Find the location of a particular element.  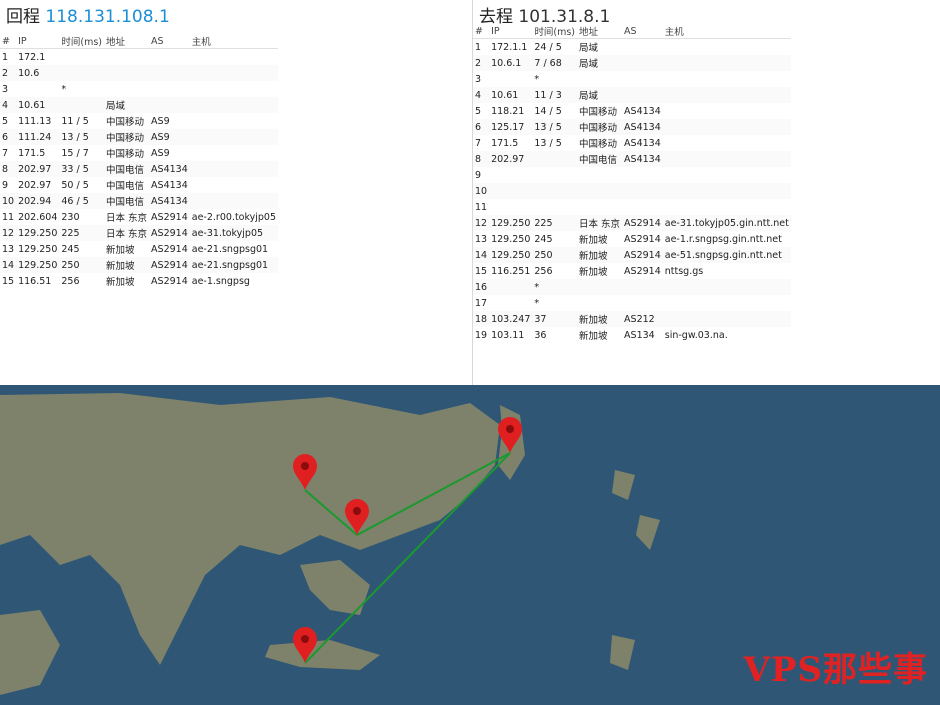

hop-row: 6 111.24 13 / 5 中国移动 AS9 is located at coordinates (139, 137).